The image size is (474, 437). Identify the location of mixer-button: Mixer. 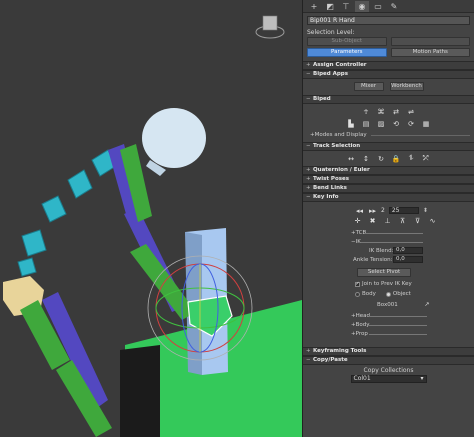
(368, 86).